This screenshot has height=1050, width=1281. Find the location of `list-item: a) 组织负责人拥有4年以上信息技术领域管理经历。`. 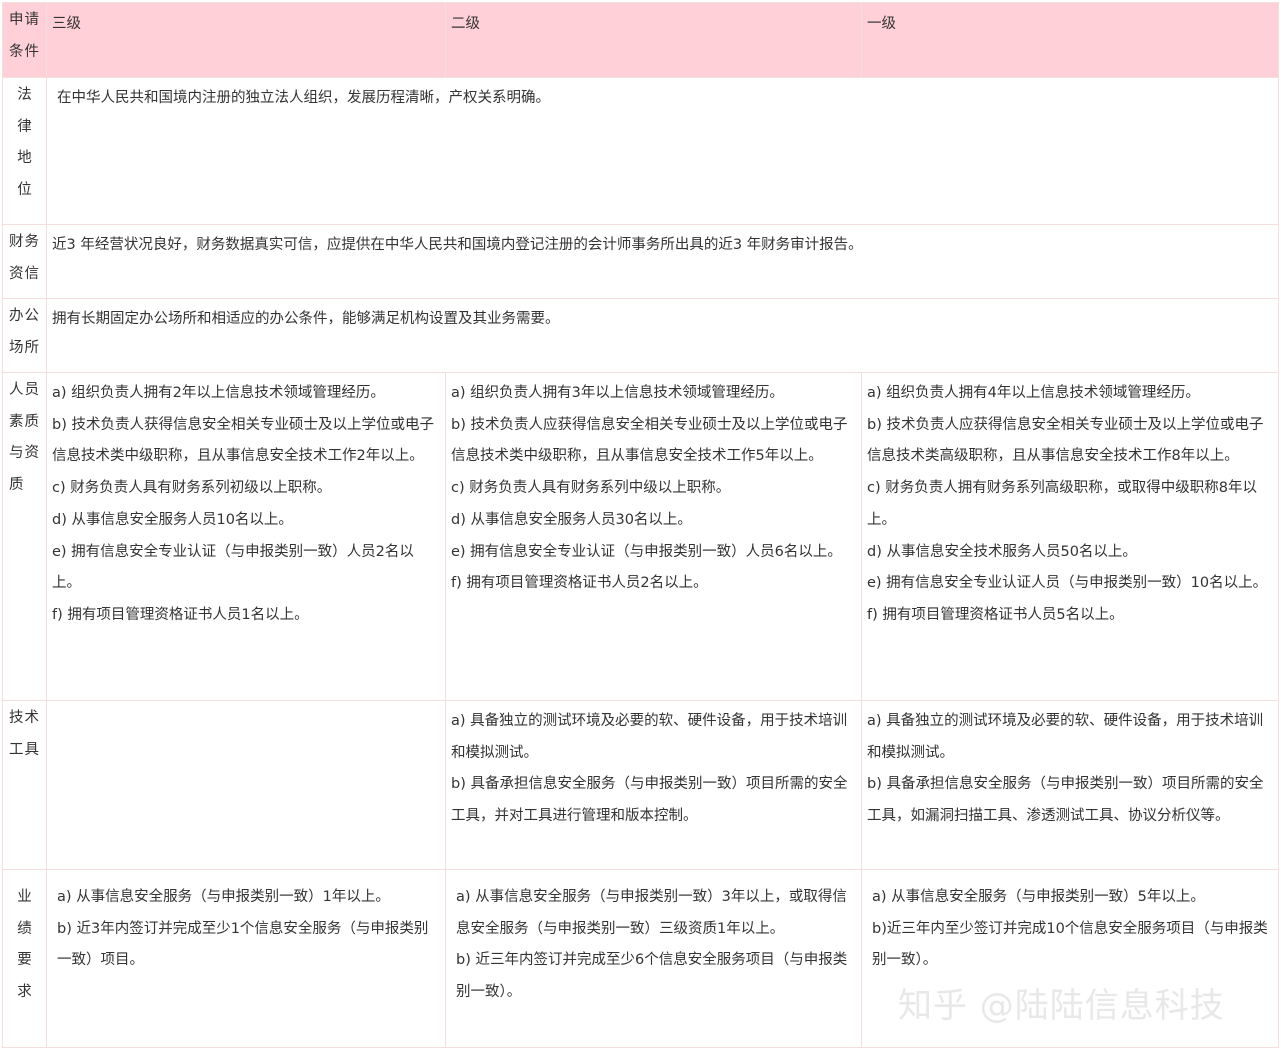

list-item: a) 组织负责人拥有4年以上信息技术领域管理经历。 is located at coordinates (1033, 393).